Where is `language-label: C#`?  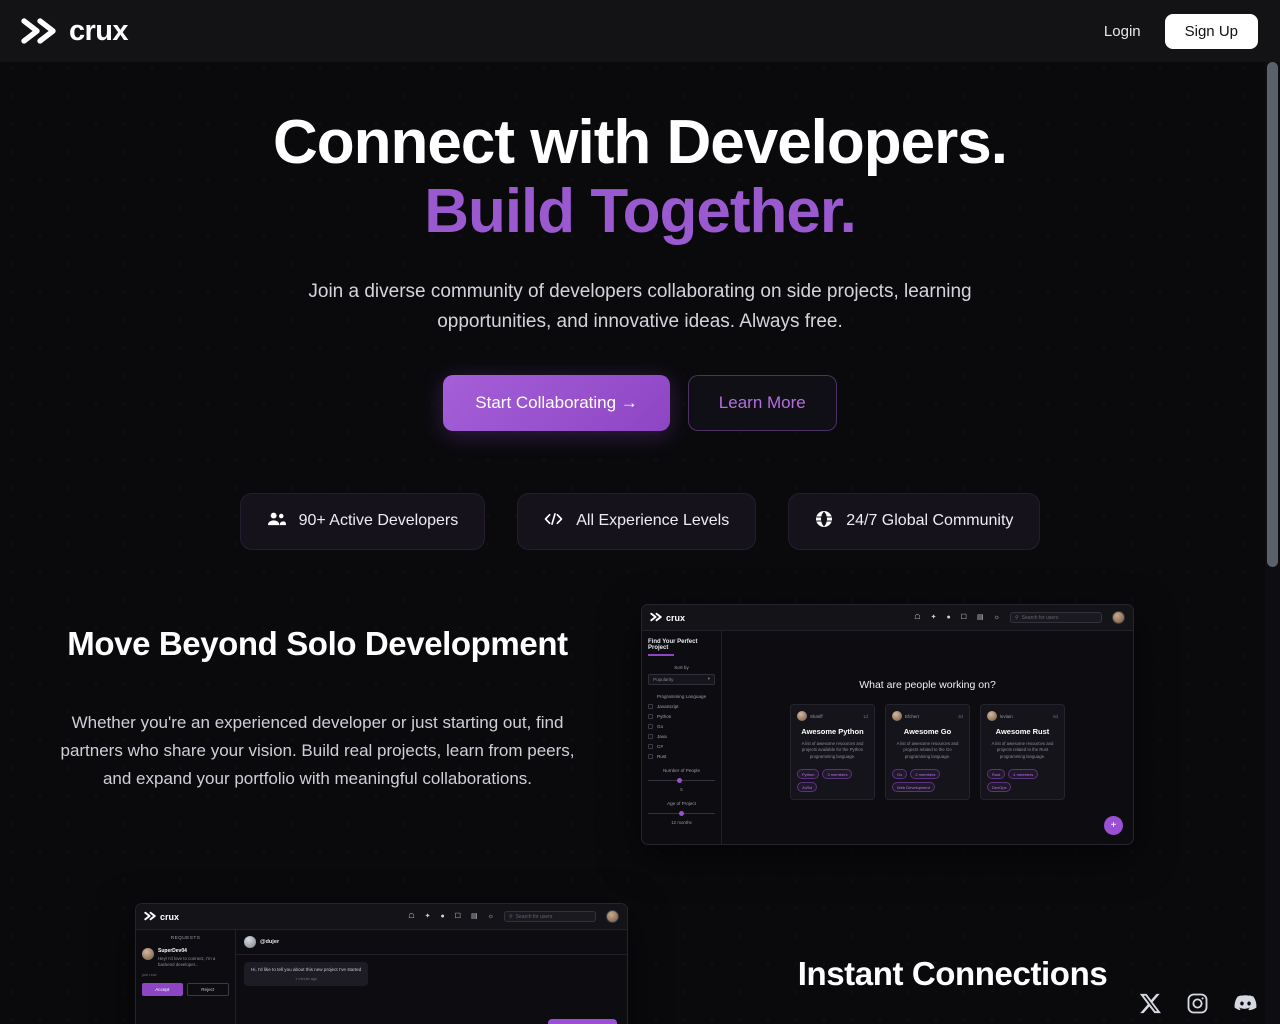
language-label: C# is located at coordinates (660, 746).